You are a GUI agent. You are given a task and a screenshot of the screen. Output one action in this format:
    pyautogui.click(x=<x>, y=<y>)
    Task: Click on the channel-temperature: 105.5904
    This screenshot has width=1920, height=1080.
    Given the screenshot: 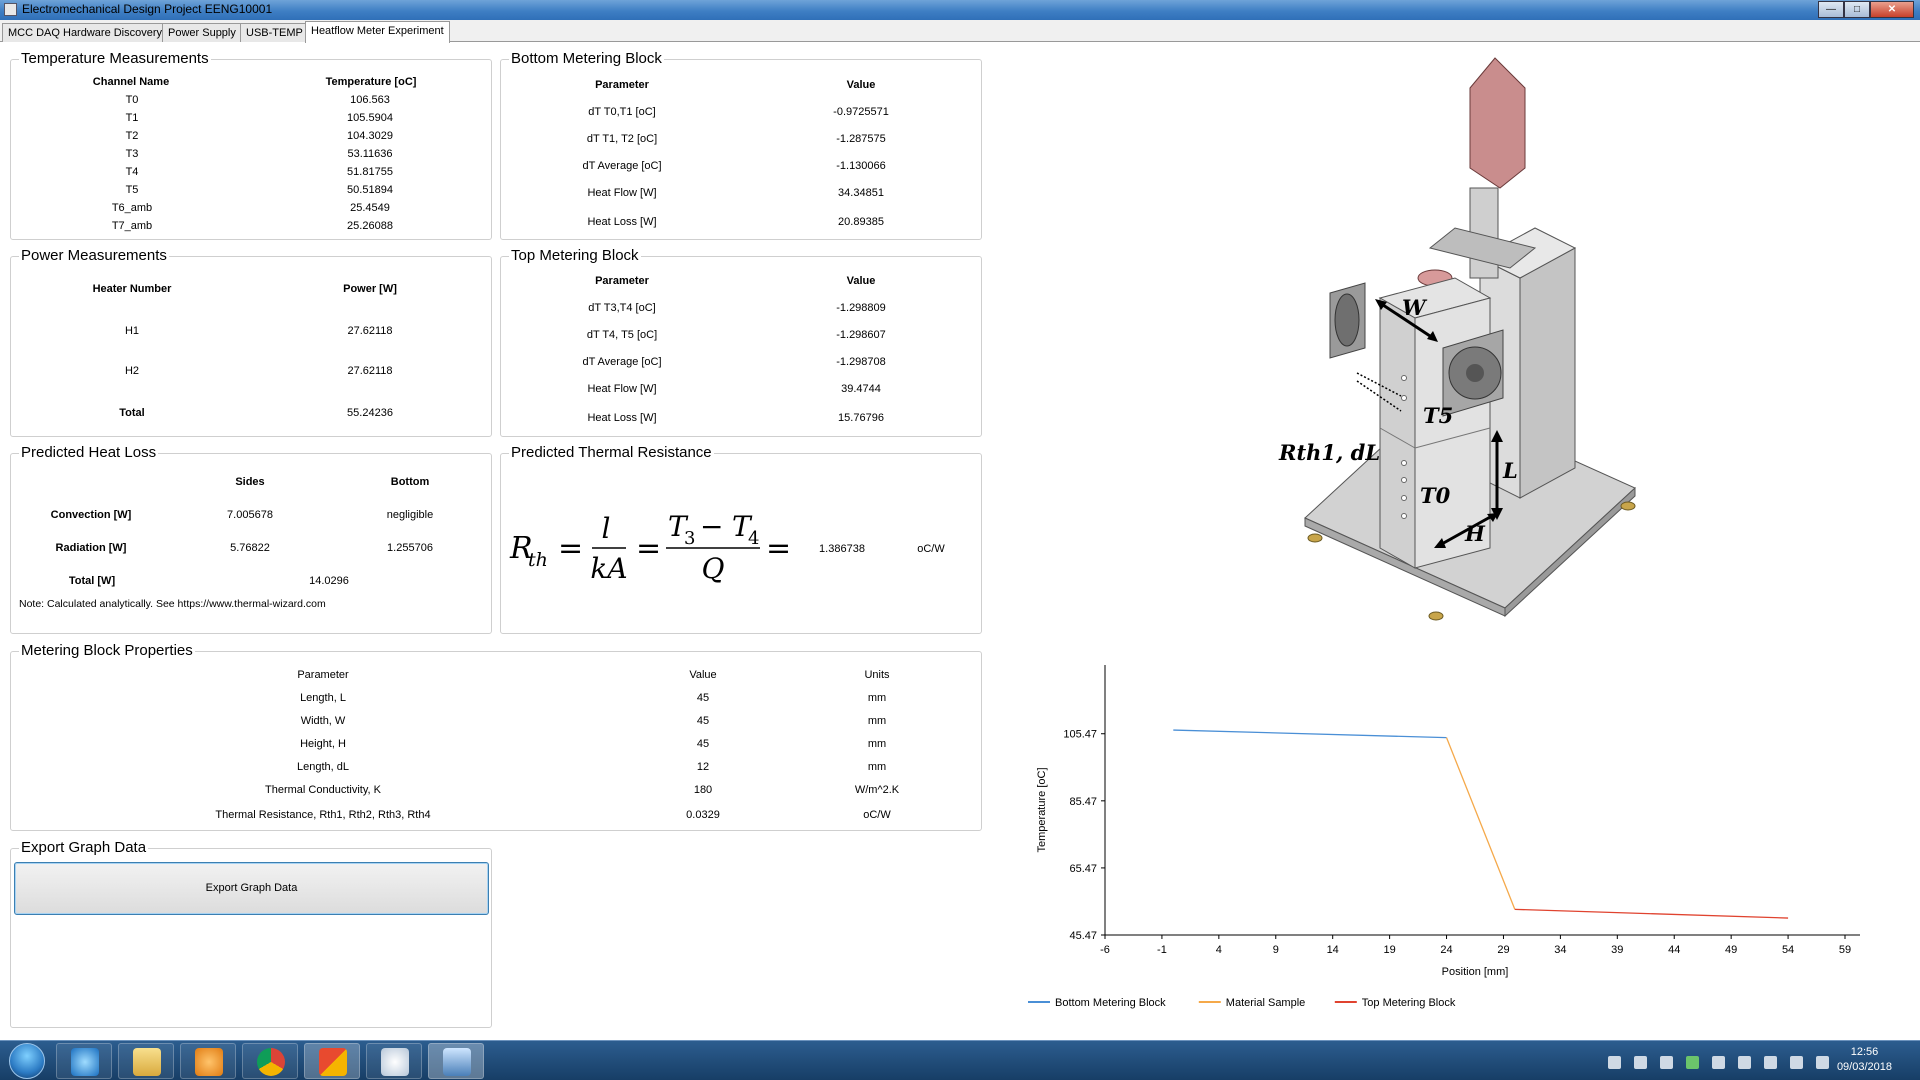 What is the action you would take?
    pyautogui.click(x=370, y=118)
    